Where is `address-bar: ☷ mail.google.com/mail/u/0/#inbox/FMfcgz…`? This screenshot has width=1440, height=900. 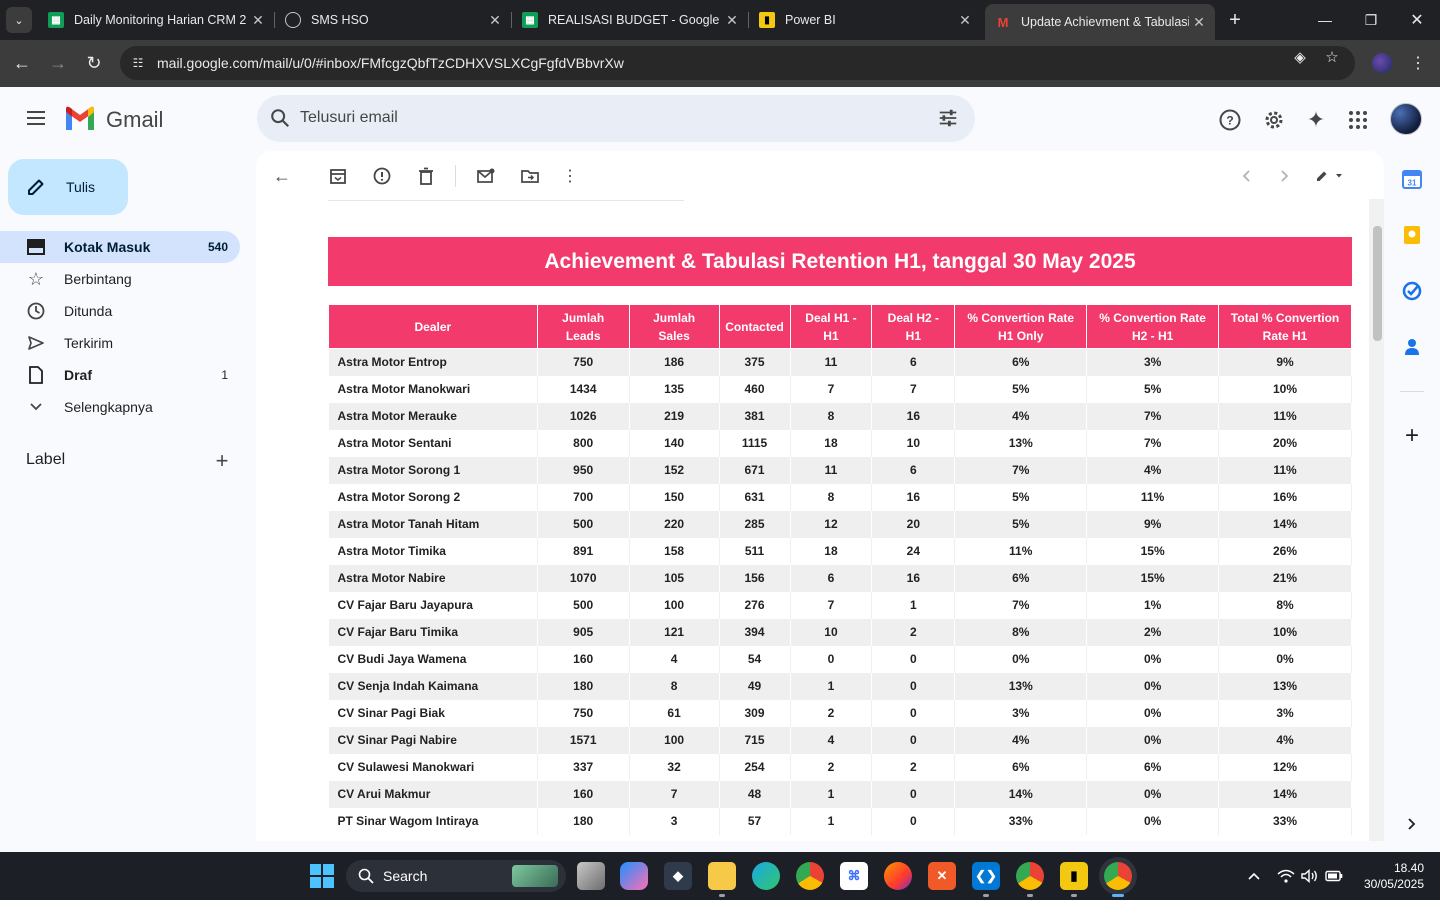
address-bar: ☷ mail.google.com/mail/u/0/#inbox/FMfcgz… is located at coordinates (737, 63).